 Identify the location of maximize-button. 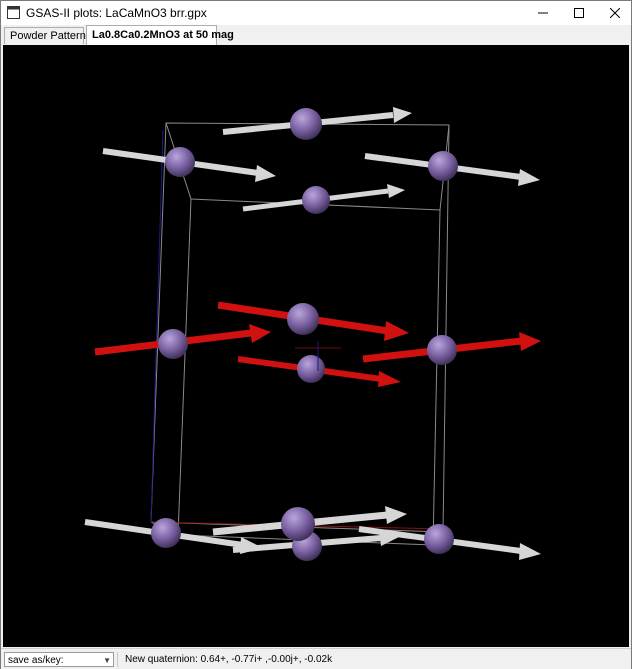
(579, 13).